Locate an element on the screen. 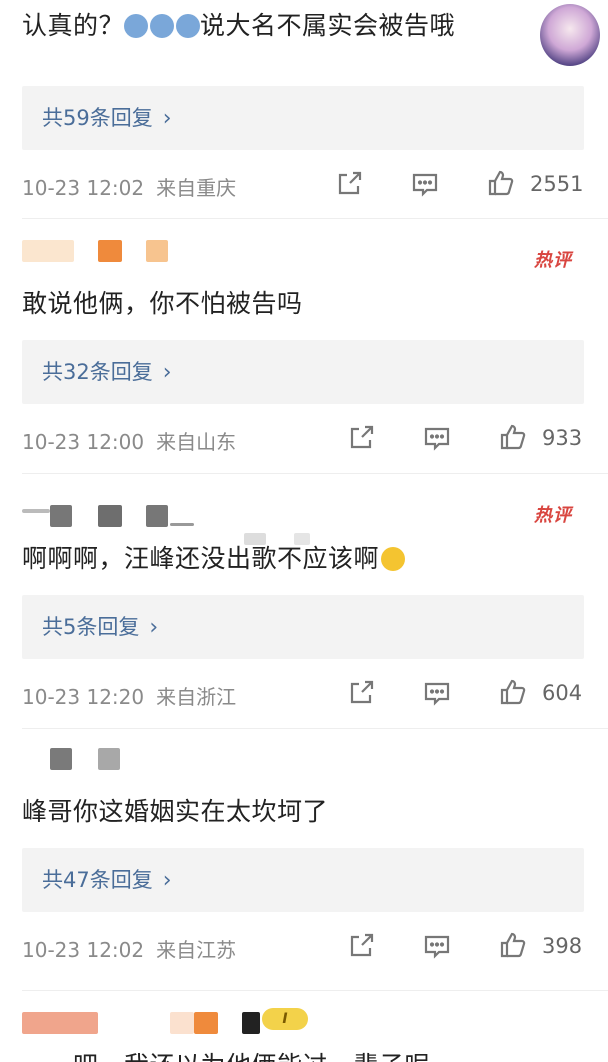  comment-text: 啊啊啊，汪峰还没出歌不应该啊 is located at coordinates (214, 557).